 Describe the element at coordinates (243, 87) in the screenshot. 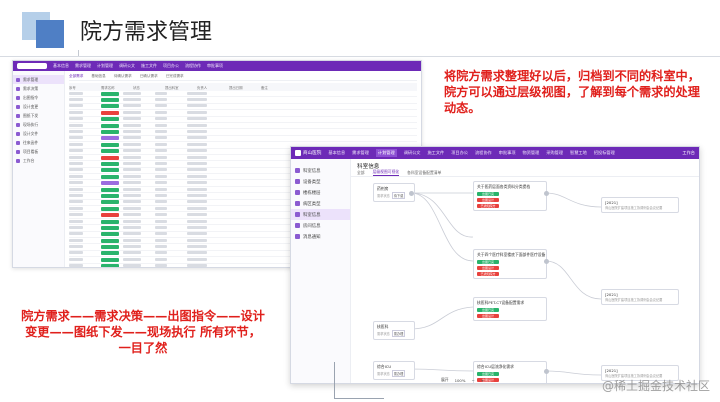

I see `table-header: 序号 需求名称 状态 提出科室 负责人 提出日期 备注` at that location.